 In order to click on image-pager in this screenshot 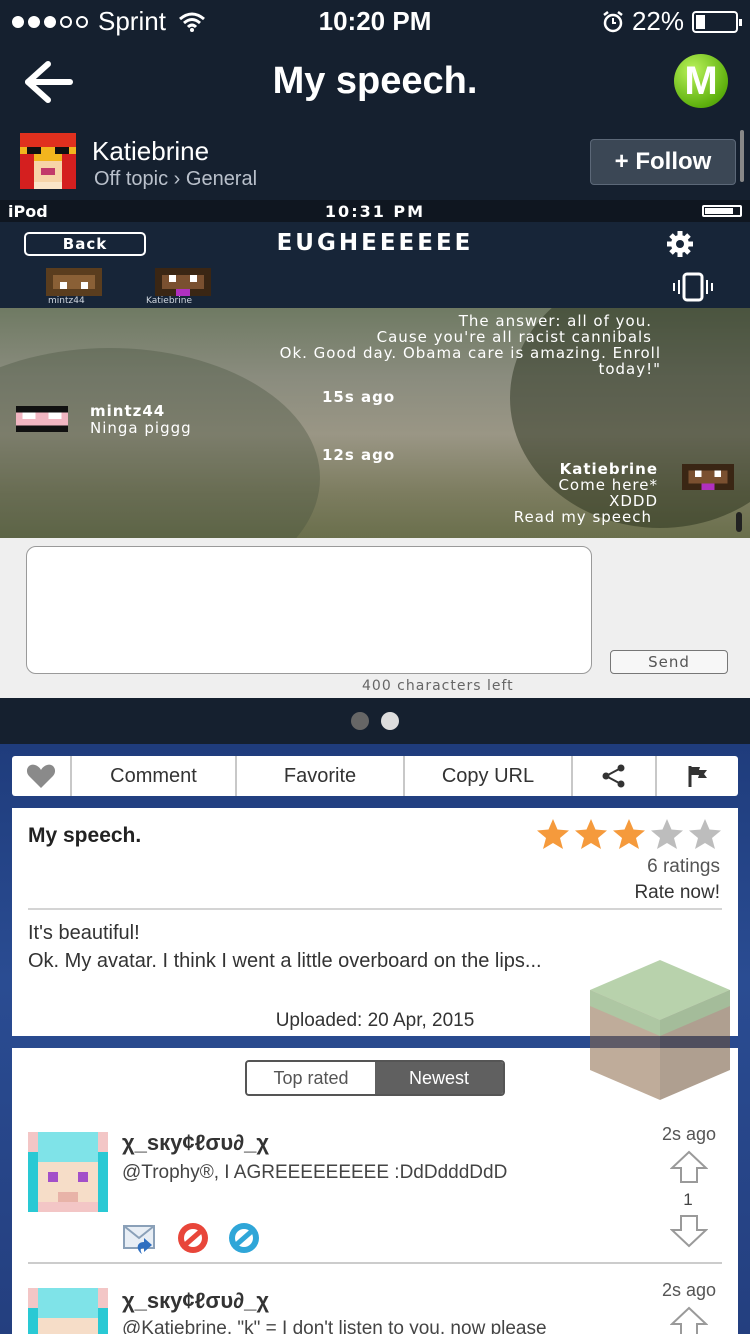, I will do `click(375, 721)`.